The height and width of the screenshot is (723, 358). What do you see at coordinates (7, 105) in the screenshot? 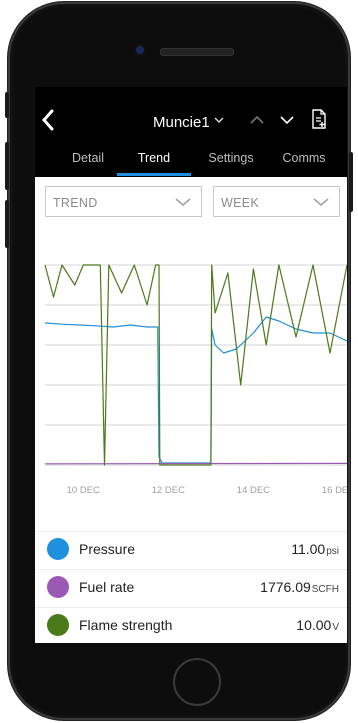
I see `mute-switch` at bounding box center [7, 105].